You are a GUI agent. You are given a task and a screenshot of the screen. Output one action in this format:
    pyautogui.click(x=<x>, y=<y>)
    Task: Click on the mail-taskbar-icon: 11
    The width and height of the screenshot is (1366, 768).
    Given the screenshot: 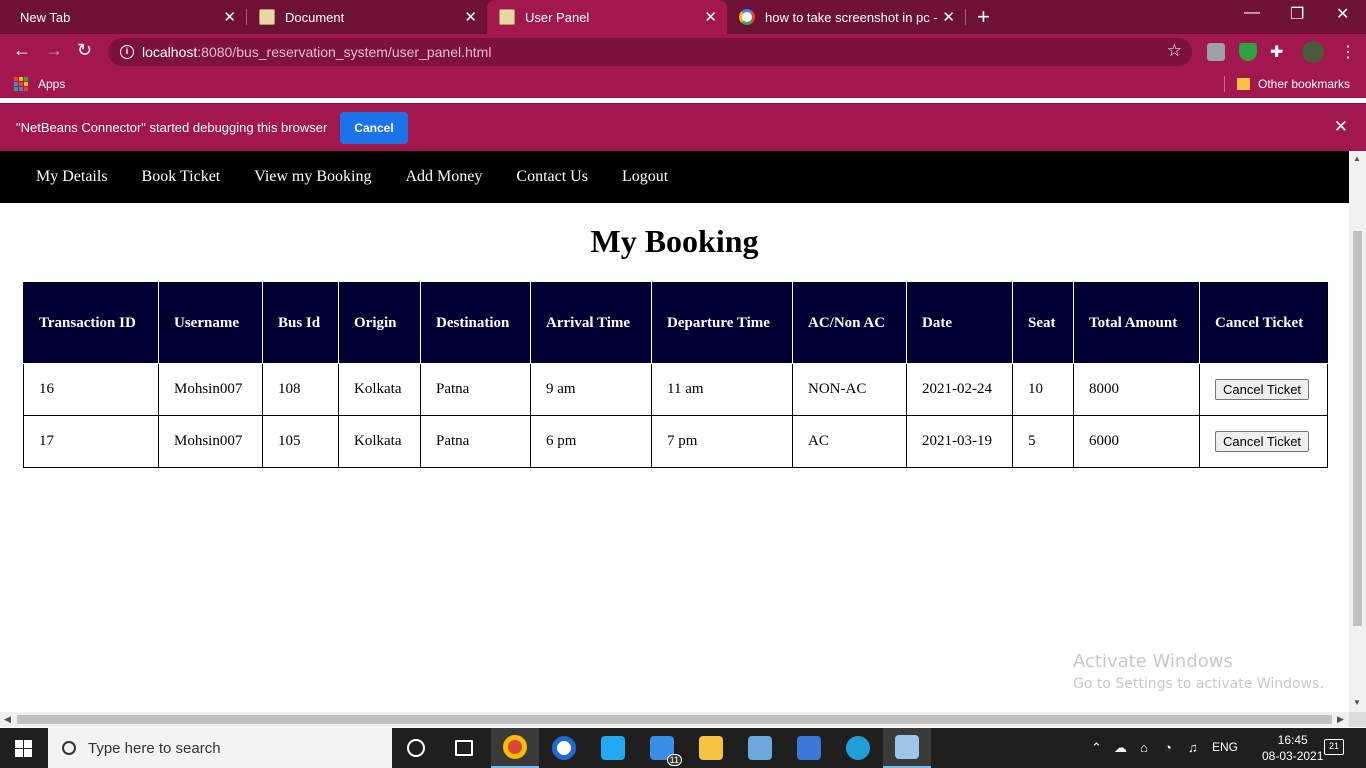 What is the action you would take?
    pyautogui.click(x=662, y=748)
    